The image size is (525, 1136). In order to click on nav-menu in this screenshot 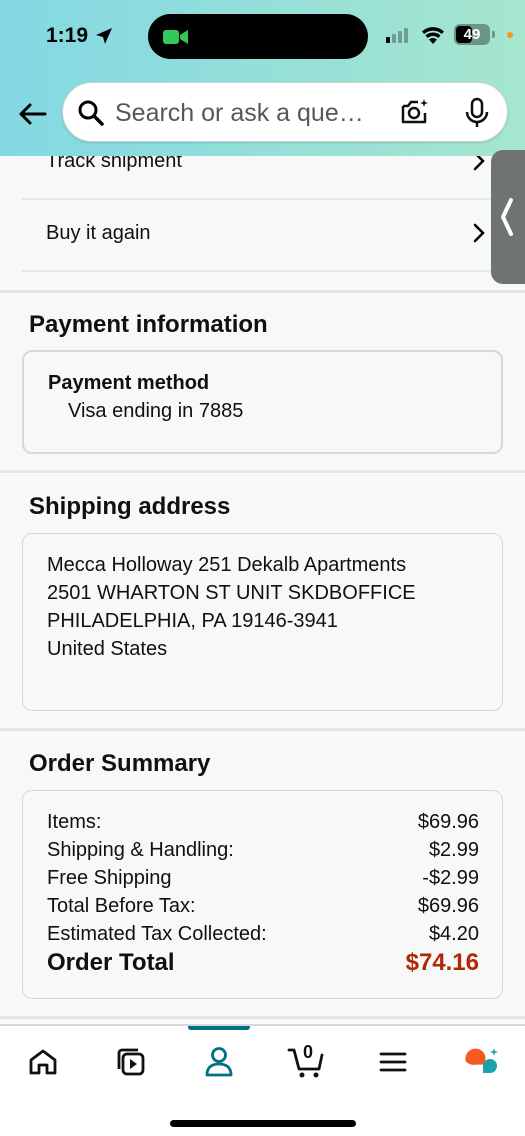, I will do `click(393, 1062)`.